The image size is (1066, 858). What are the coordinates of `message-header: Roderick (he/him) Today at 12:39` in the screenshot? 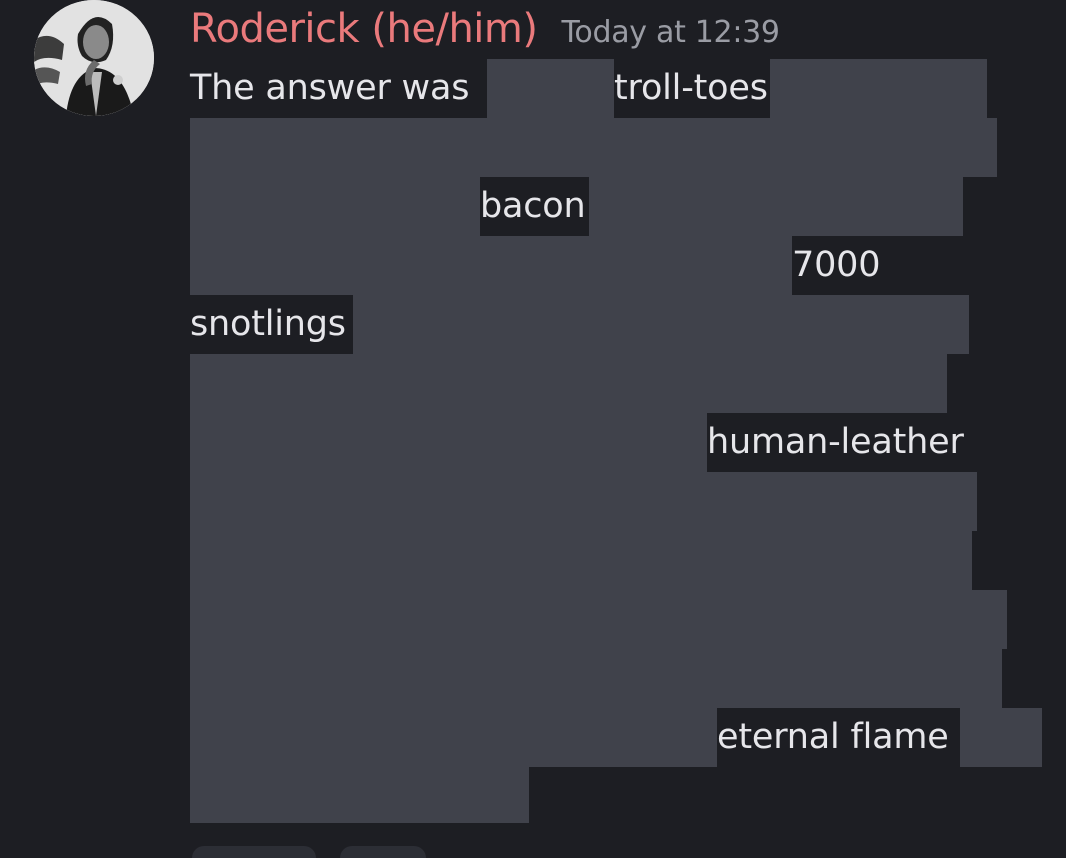 It's located at (485, 30).